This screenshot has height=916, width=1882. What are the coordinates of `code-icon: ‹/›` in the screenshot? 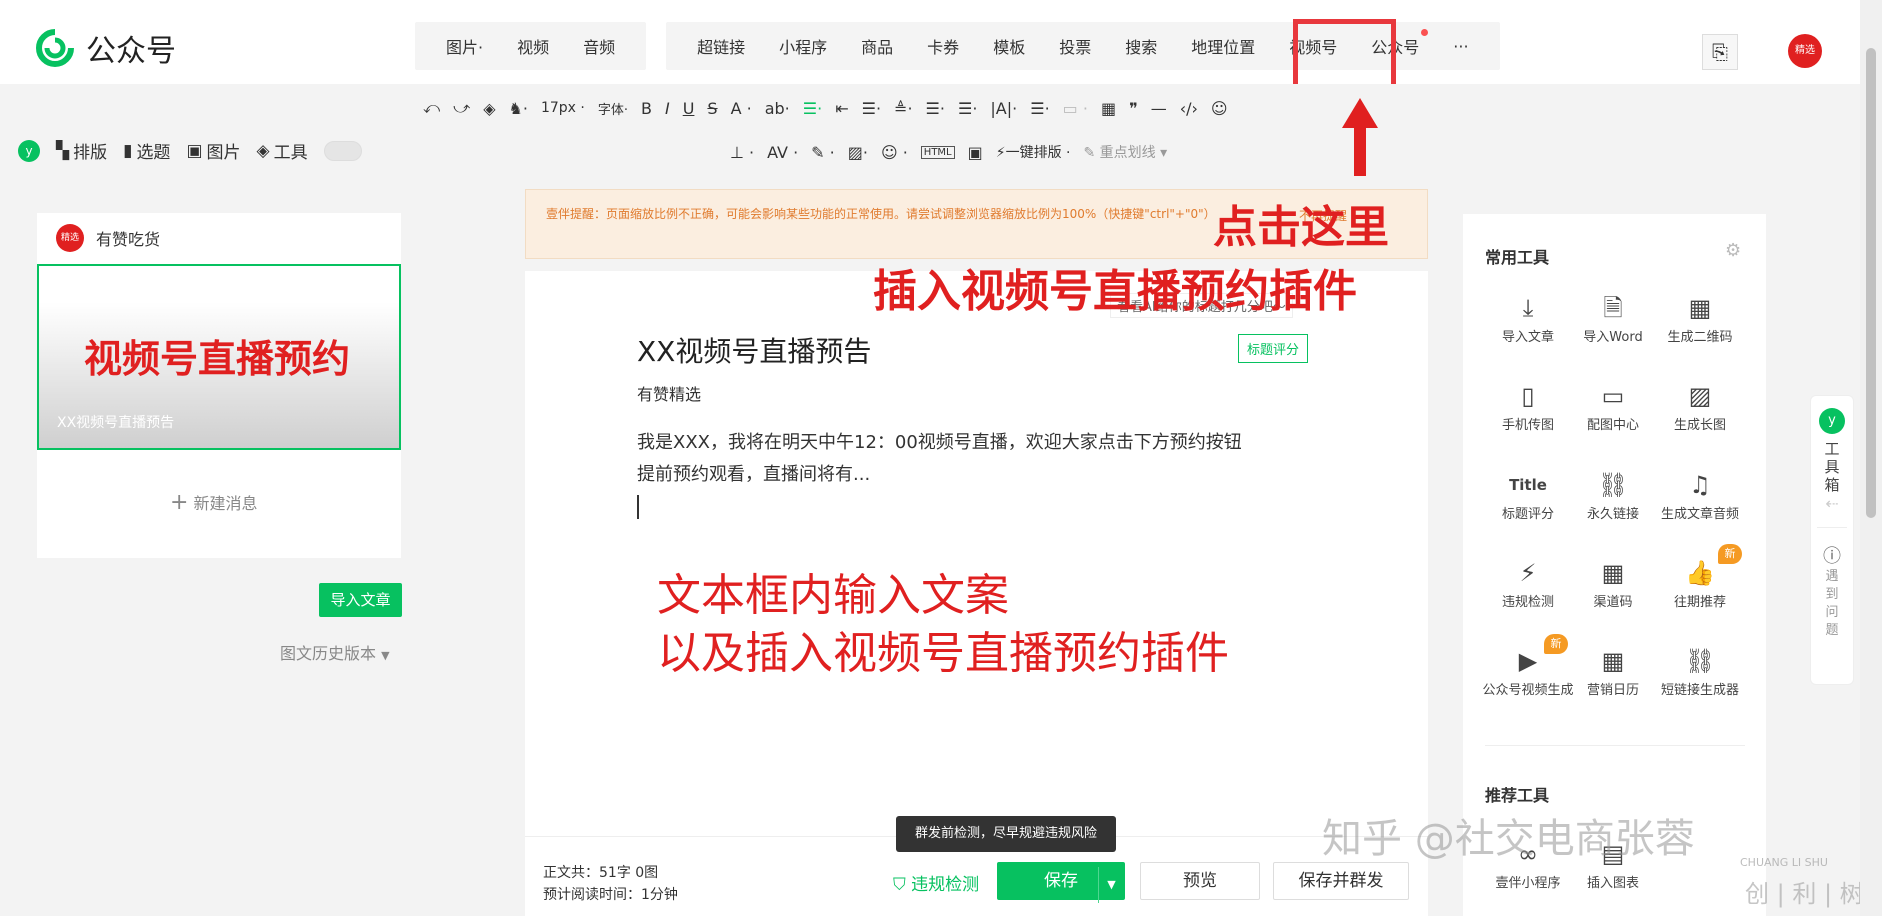 It's located at (1189, 108).